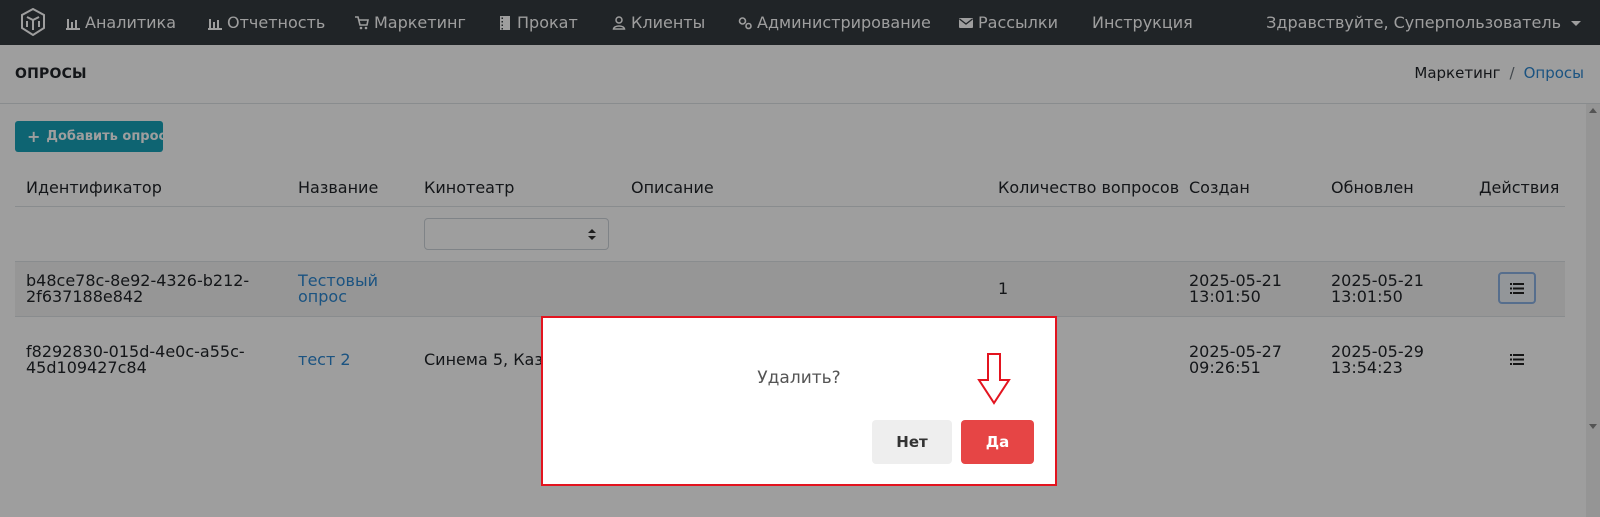 Image resolution: width=1600 pixels, height=517 pixels. Describe the element at coordinates (997, 442) in the screenshot. I see `confirm-delete-button: Да` at that location.